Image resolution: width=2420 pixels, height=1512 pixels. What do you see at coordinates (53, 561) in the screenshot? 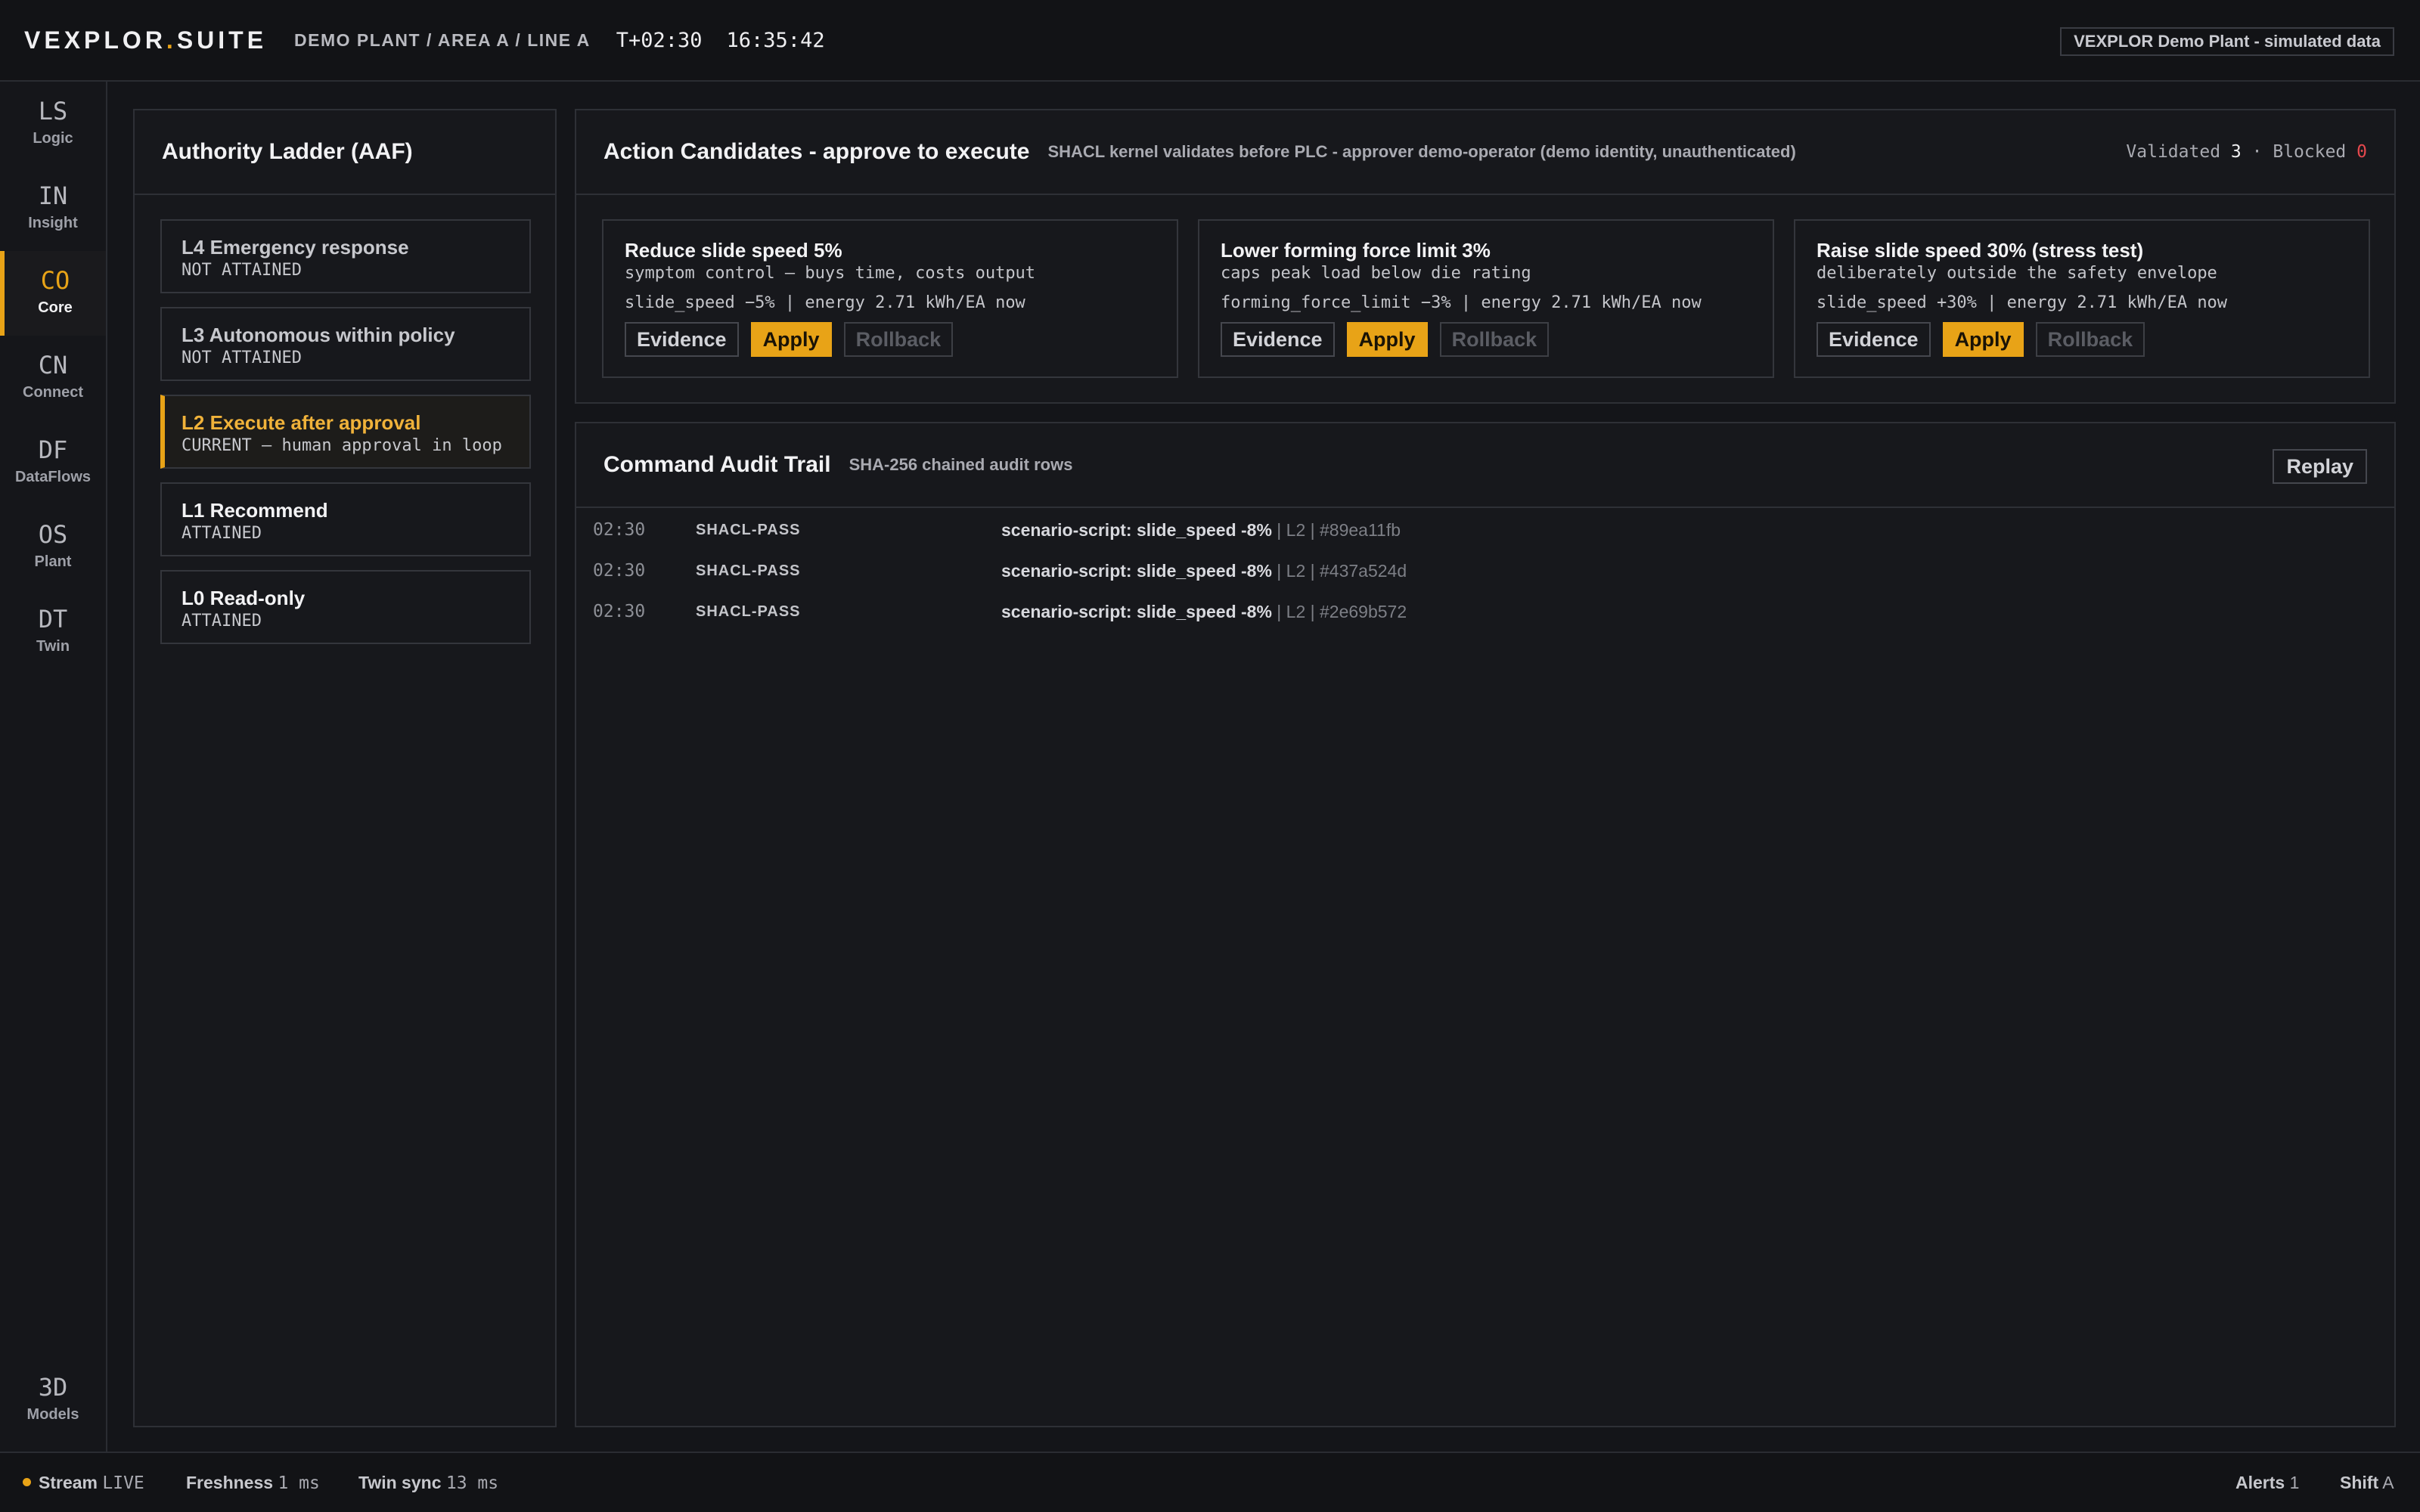
I see `rail-label: Plant` at bounding box center [53, 561].